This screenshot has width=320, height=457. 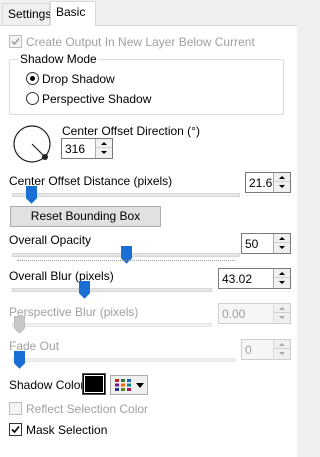 I want to click on drop-shadow-label: Drop Shadow, so click(x=78, y=79).